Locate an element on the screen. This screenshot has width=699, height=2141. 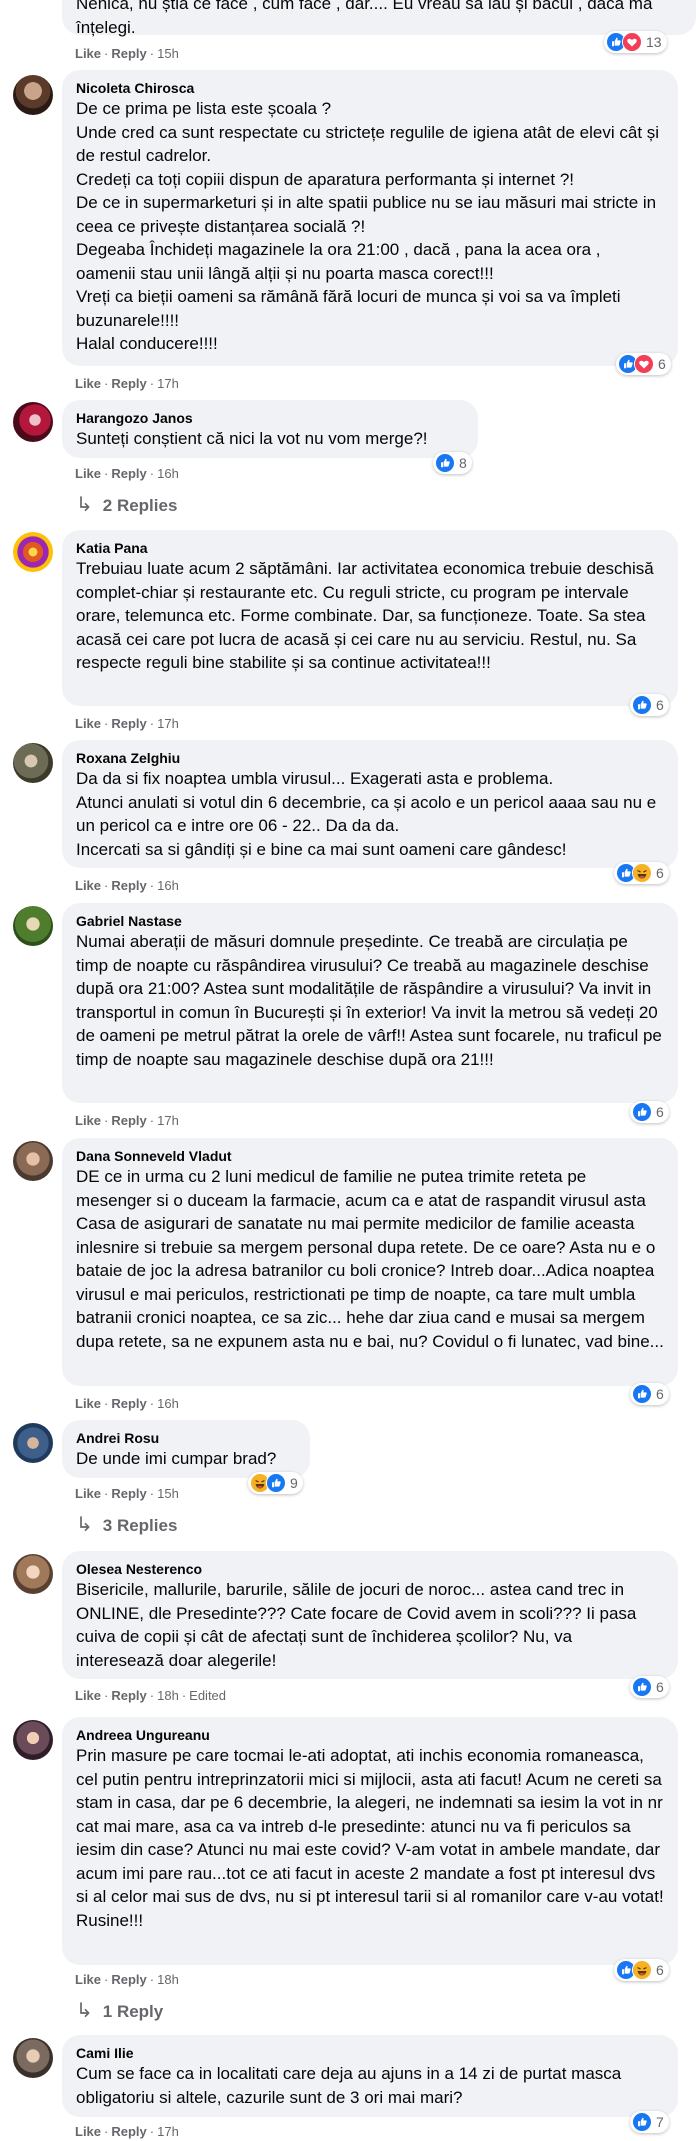
comment-author: Roxana Zelghiu is located at coordinates (370, 758).